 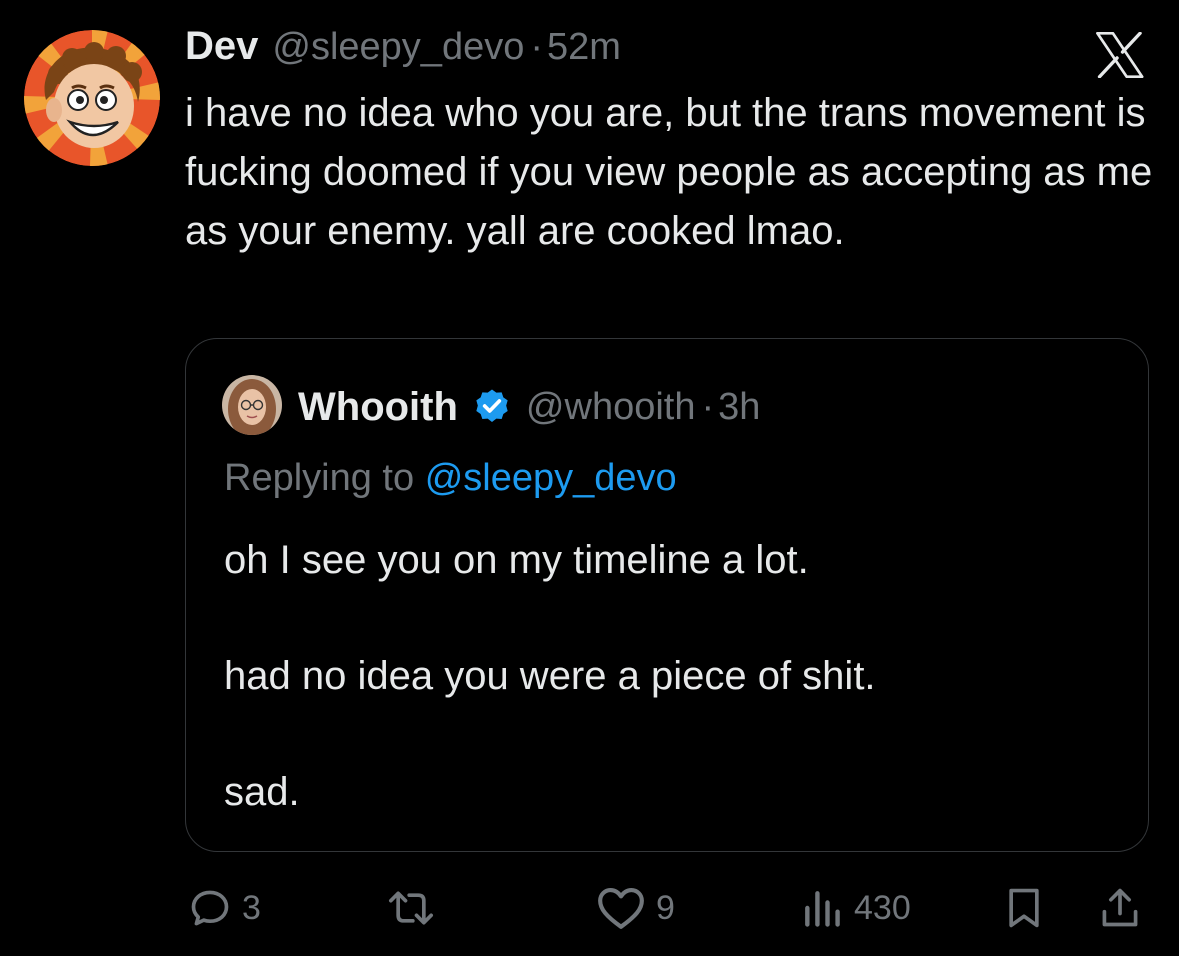 I want to click on bookmark-icon, so click(x=1024, y=908).